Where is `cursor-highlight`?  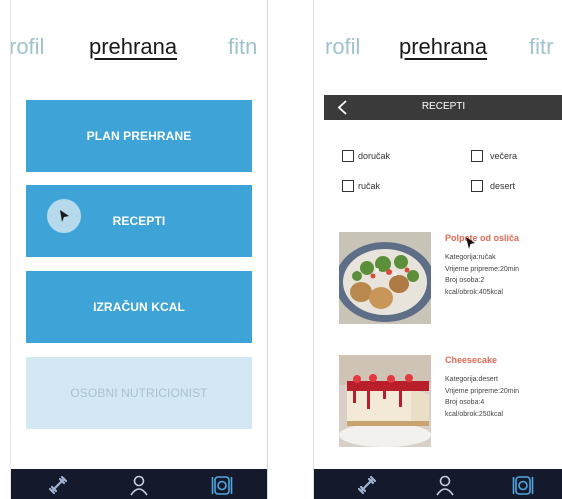
cursor-highlight is located at coordinates (64, 216).